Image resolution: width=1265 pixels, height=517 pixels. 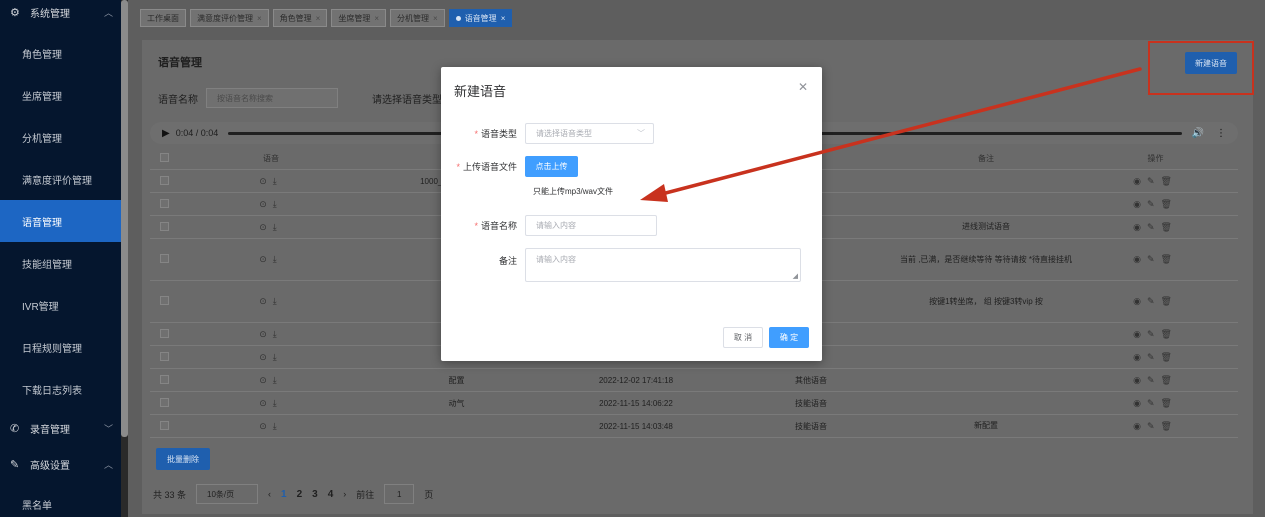 I want to click on volume-icon: 🔊, so click(x=1198, y=133).